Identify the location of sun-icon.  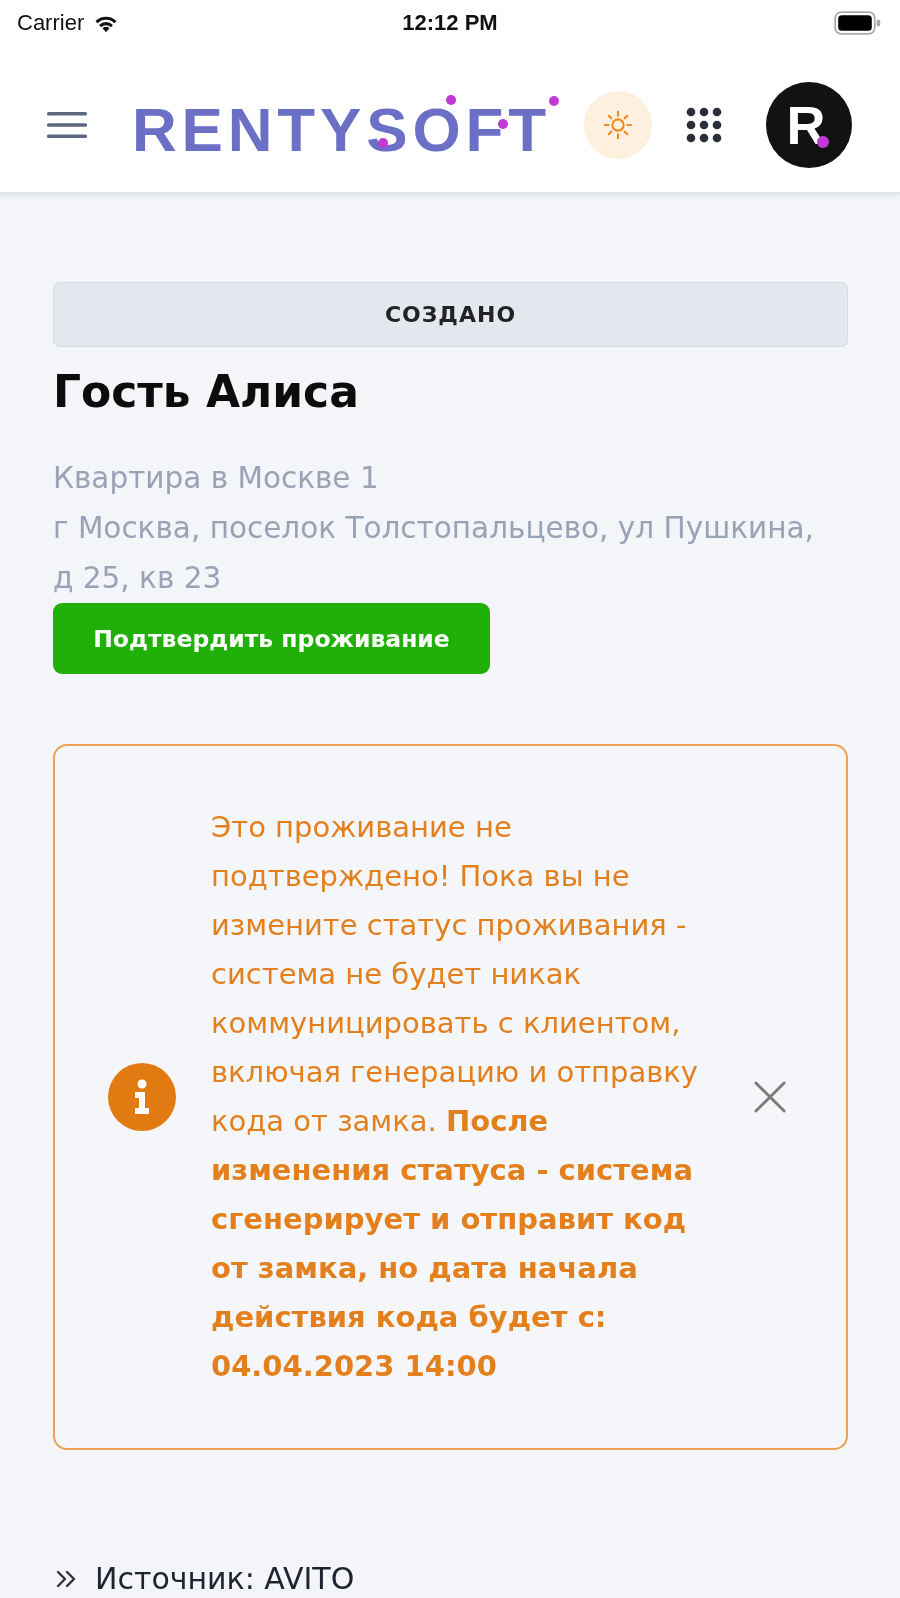
(618, 125).